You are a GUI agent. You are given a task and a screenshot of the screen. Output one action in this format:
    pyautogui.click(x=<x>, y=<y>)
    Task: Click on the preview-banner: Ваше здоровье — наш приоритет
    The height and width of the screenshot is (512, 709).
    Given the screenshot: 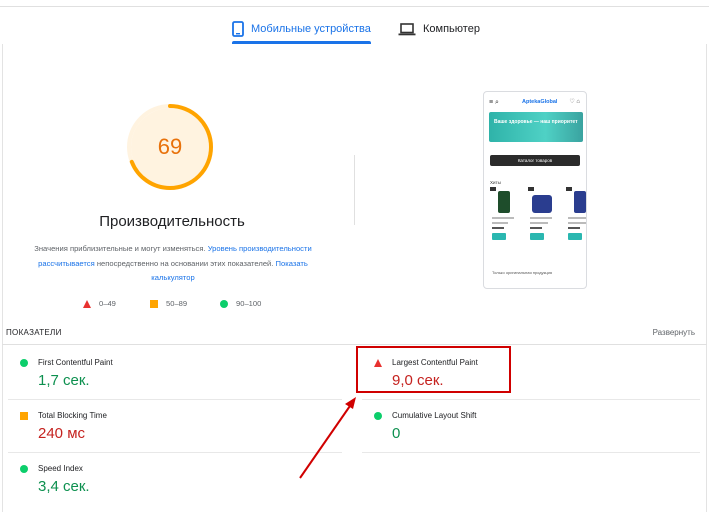 What is the action you would take?
    pyautogui.click(x=536, y=127)
    